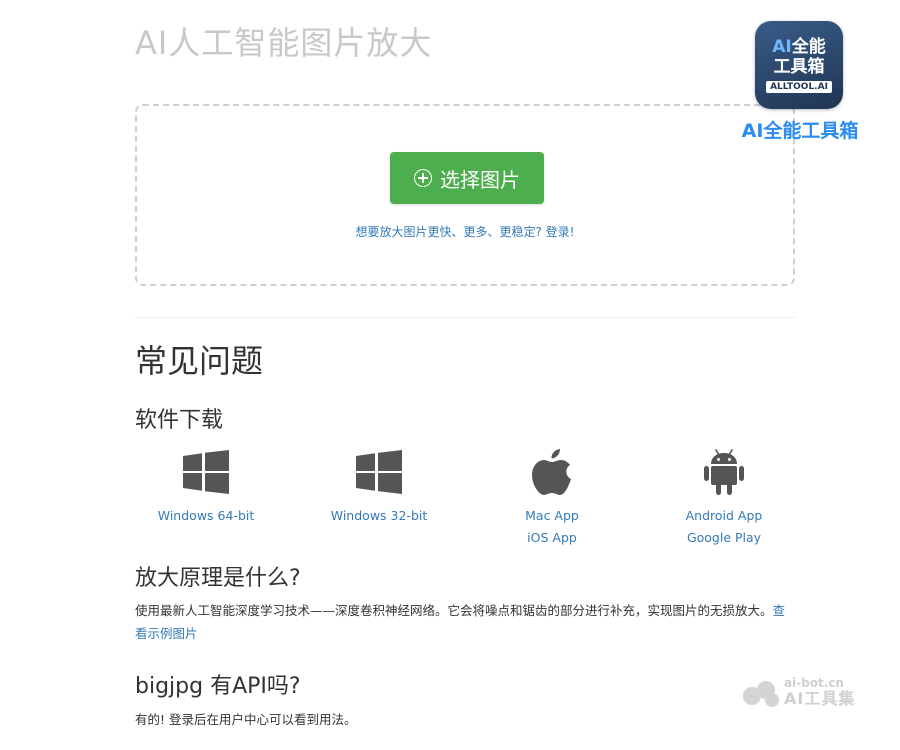 The height and width of the screenshot is (750, 900). What do you see at coordinates (814, 683) in the screenshot?
I see `watermark-domain: ai-bot.cn` at bounding box center [814, 683].